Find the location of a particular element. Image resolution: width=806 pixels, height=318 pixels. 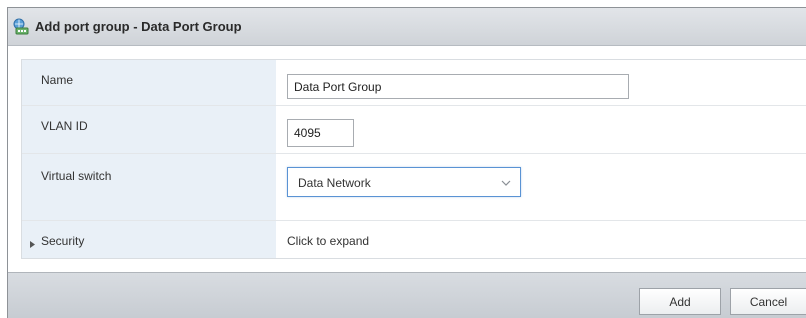

add-button: Add is located at coordinates (680, 301).